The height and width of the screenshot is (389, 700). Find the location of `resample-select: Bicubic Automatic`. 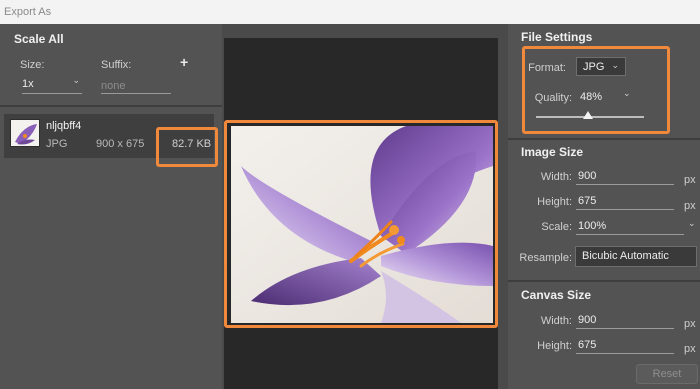

resample-select: Bicubic Automatic is located at coordinates (636, 256).